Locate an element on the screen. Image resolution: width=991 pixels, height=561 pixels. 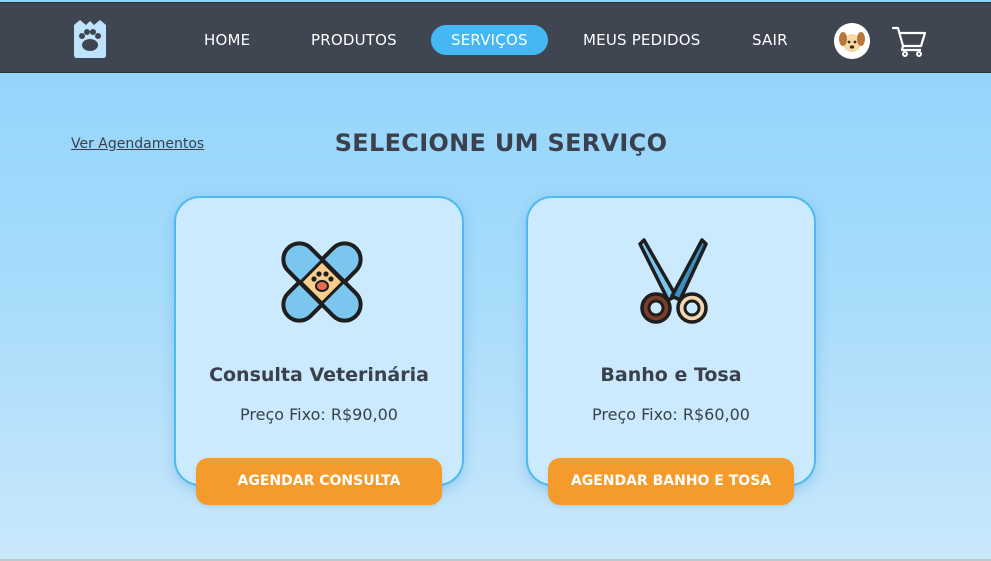
nav-meus-pedidos: MEUS PEDIDOS is located at coordinates (641, 40).